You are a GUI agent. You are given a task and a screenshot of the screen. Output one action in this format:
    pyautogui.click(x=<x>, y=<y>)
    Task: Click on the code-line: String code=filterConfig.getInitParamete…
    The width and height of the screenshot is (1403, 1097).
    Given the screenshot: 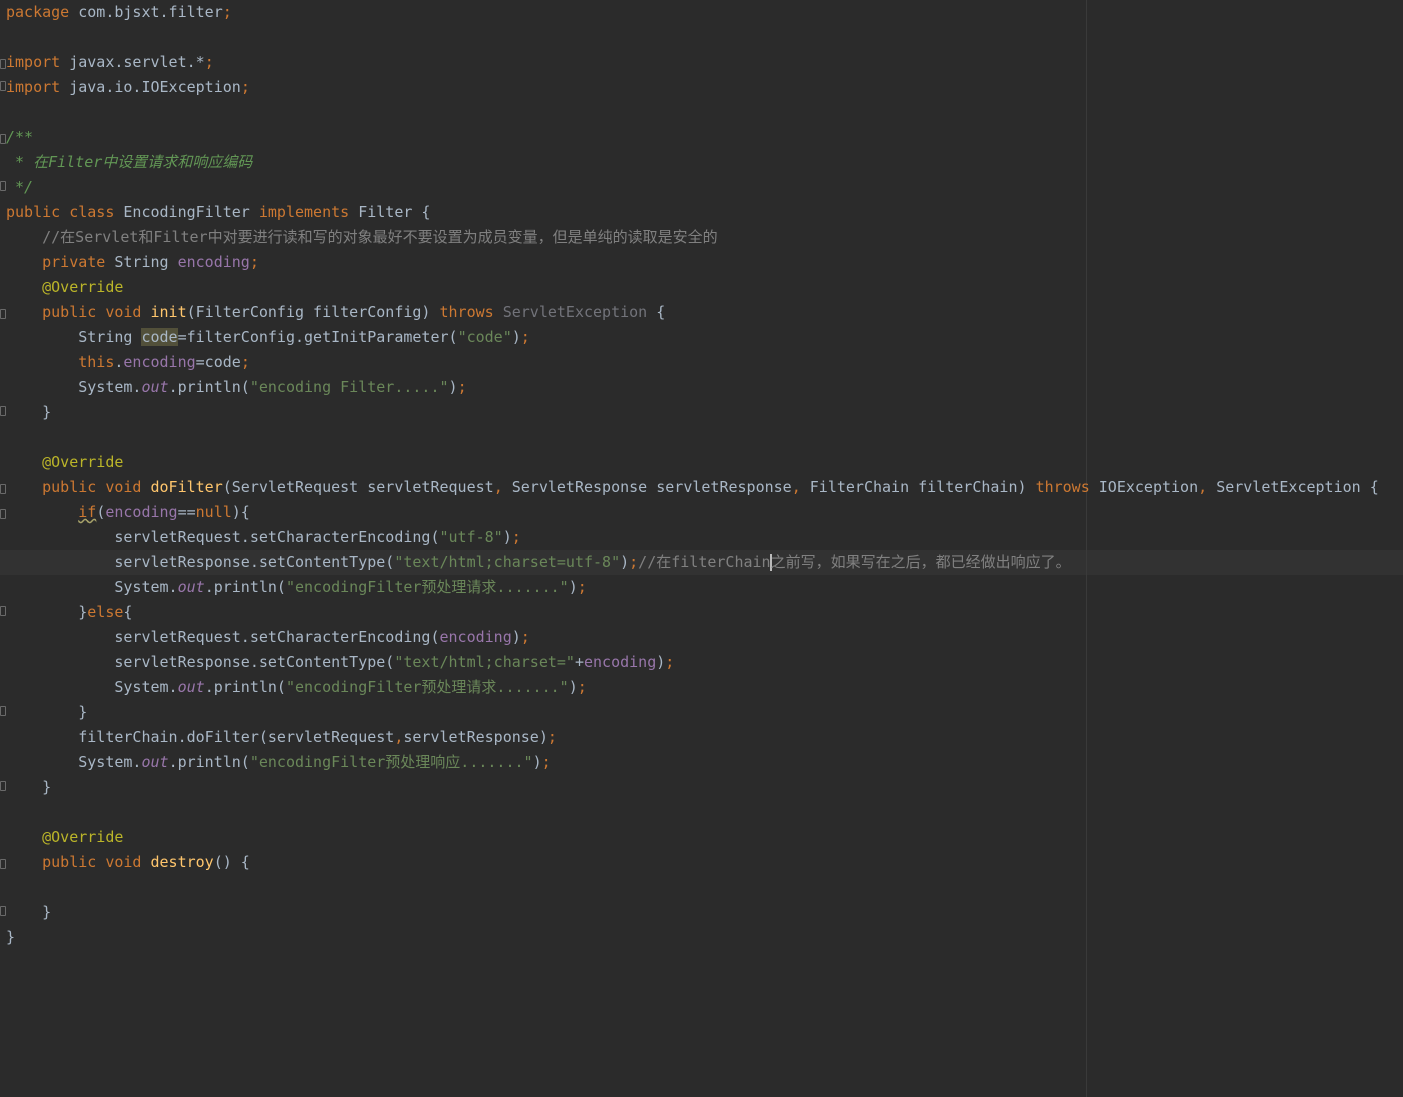 What is the action you would take?
    pyautogui.click(x=704, y=337)
    